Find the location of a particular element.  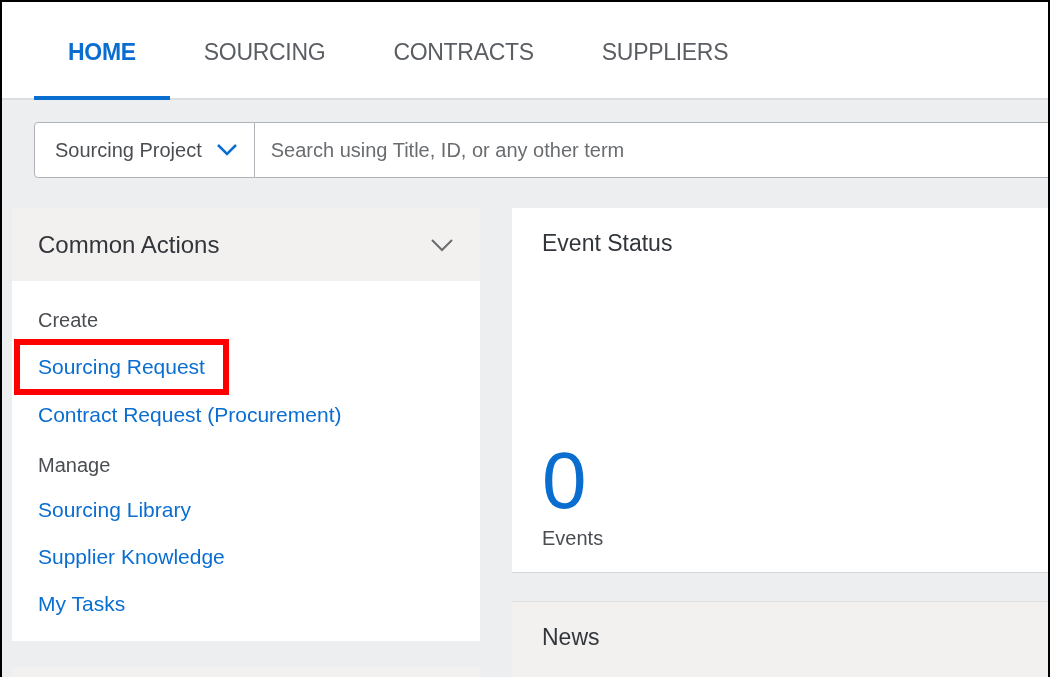

section-heading: Create is located at coordinates (68, 320).